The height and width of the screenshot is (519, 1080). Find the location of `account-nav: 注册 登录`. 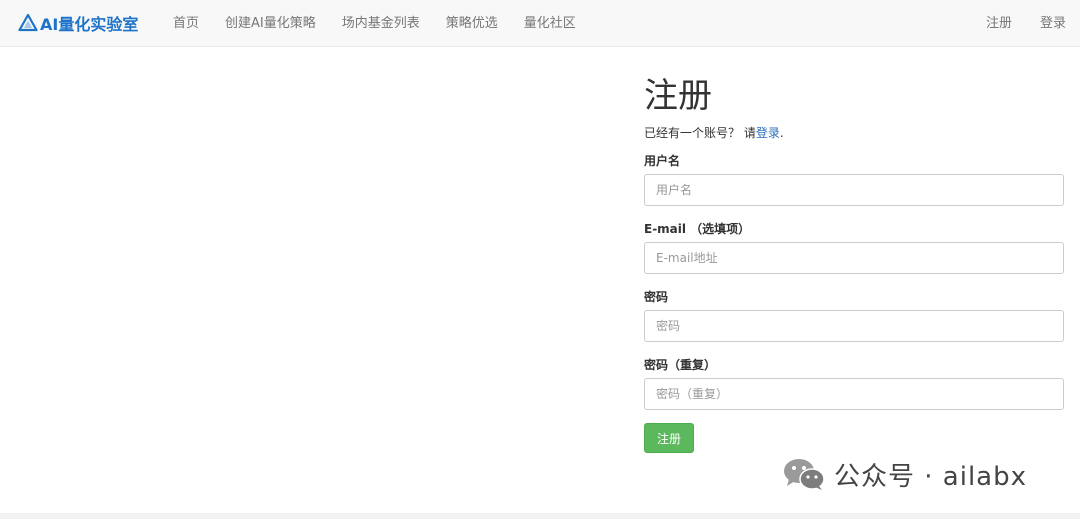

account-nav: 注册 登录 is located at coordinates (1026, 23).